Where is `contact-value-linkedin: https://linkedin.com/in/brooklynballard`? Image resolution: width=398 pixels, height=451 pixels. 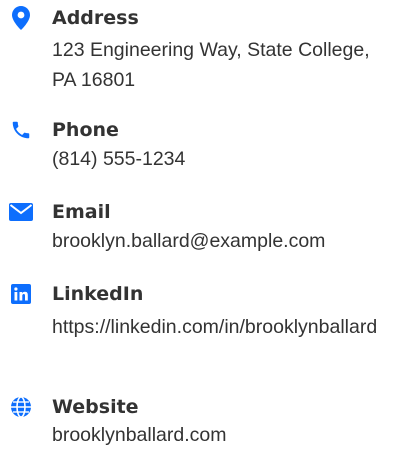 contact-value-linkedin: https://linkedin.com/in/brooklynballard is located at coordinates (220, 327).